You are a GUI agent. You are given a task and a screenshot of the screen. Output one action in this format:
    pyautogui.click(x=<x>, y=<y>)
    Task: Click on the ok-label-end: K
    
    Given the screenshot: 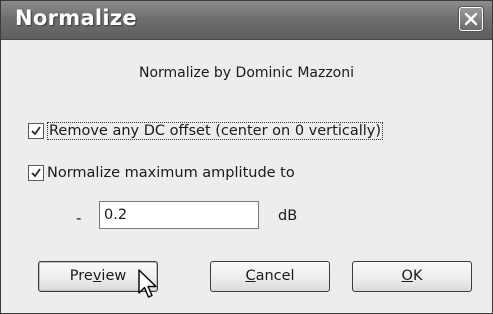 What is the action you would take?
    pyautogui.click(x=417, y=276)
    